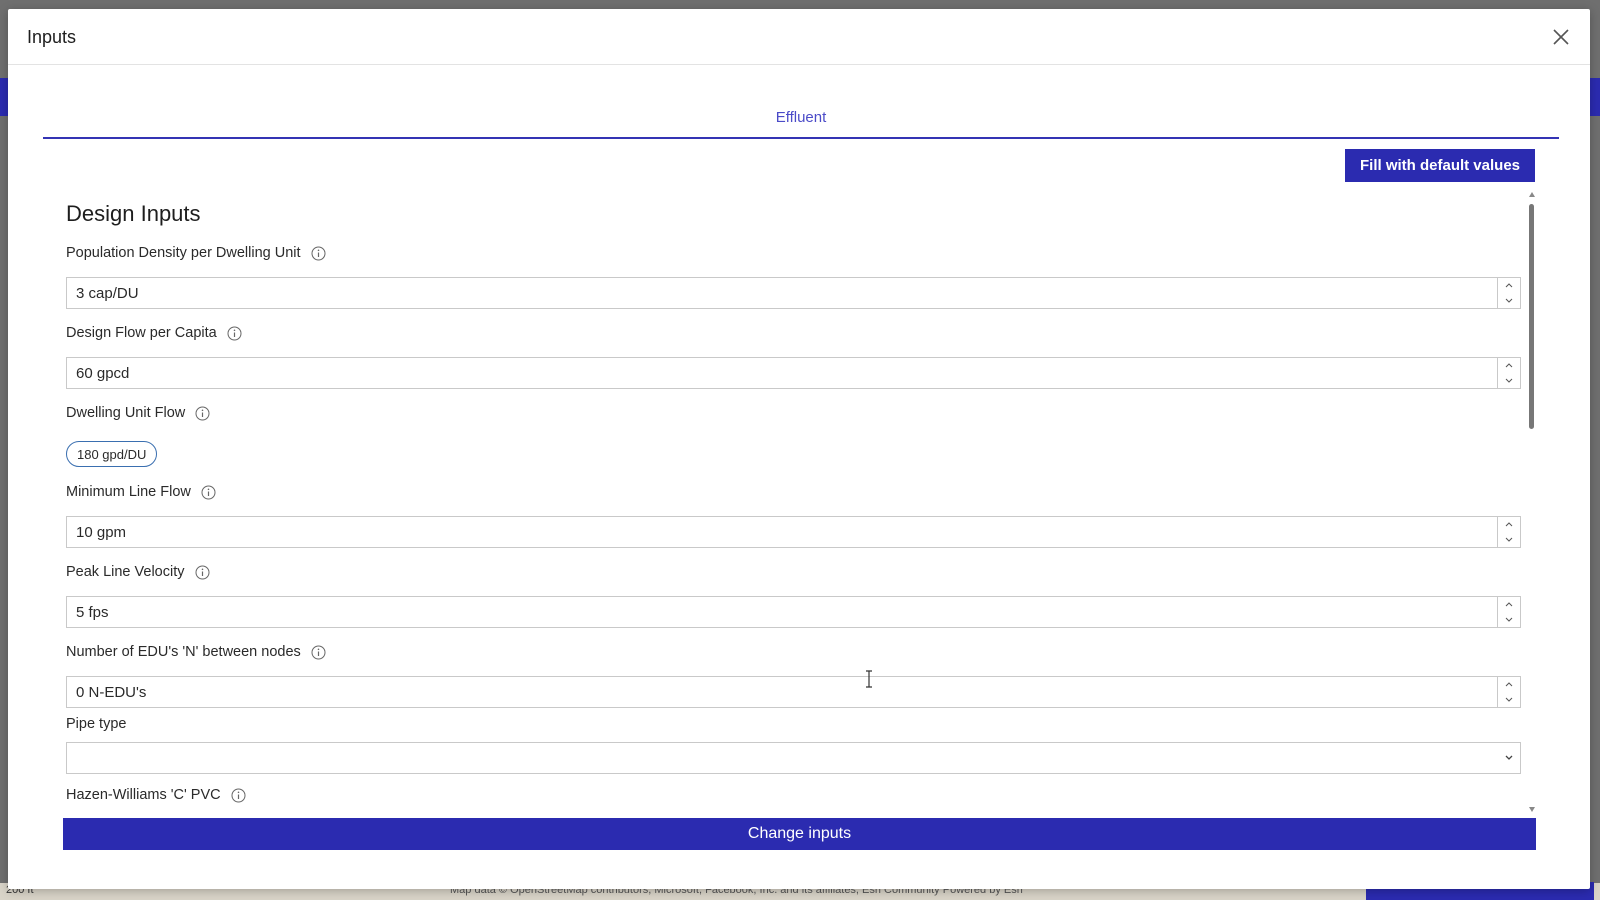 The width and height of the screenshot is (1600, 900). Describe the element at coordinates (799, 834) in the screenshot. I see `change-inputs-button: Change inputs` at that location.